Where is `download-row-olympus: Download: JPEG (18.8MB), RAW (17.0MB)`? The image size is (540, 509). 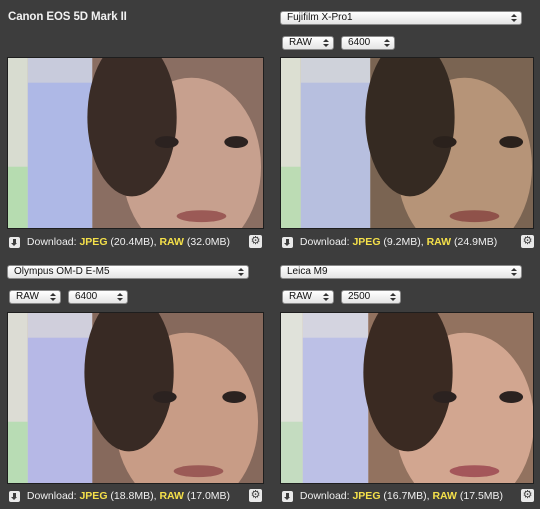 download-row-olympus: Download: JPEG (18.8MB), RAW (17.0MB) is located at coordinates (119, 496).